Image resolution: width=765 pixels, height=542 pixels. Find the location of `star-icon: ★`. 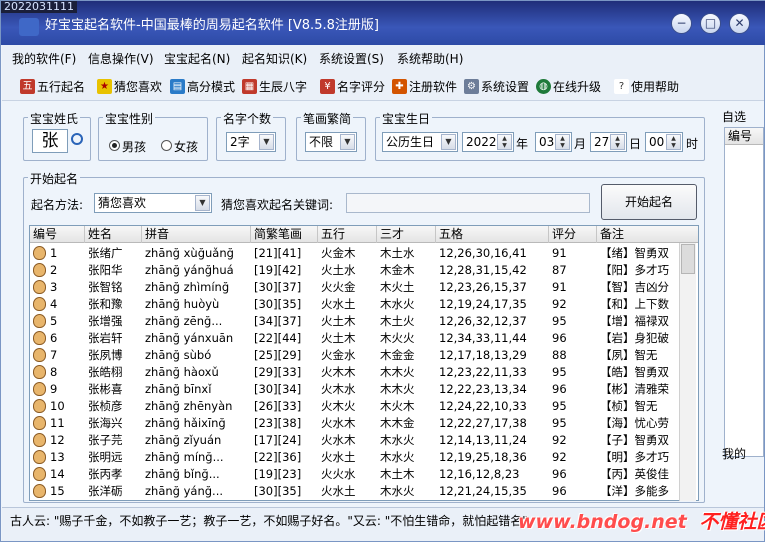

star-icon: ★ is located at coordinates (104, 86).